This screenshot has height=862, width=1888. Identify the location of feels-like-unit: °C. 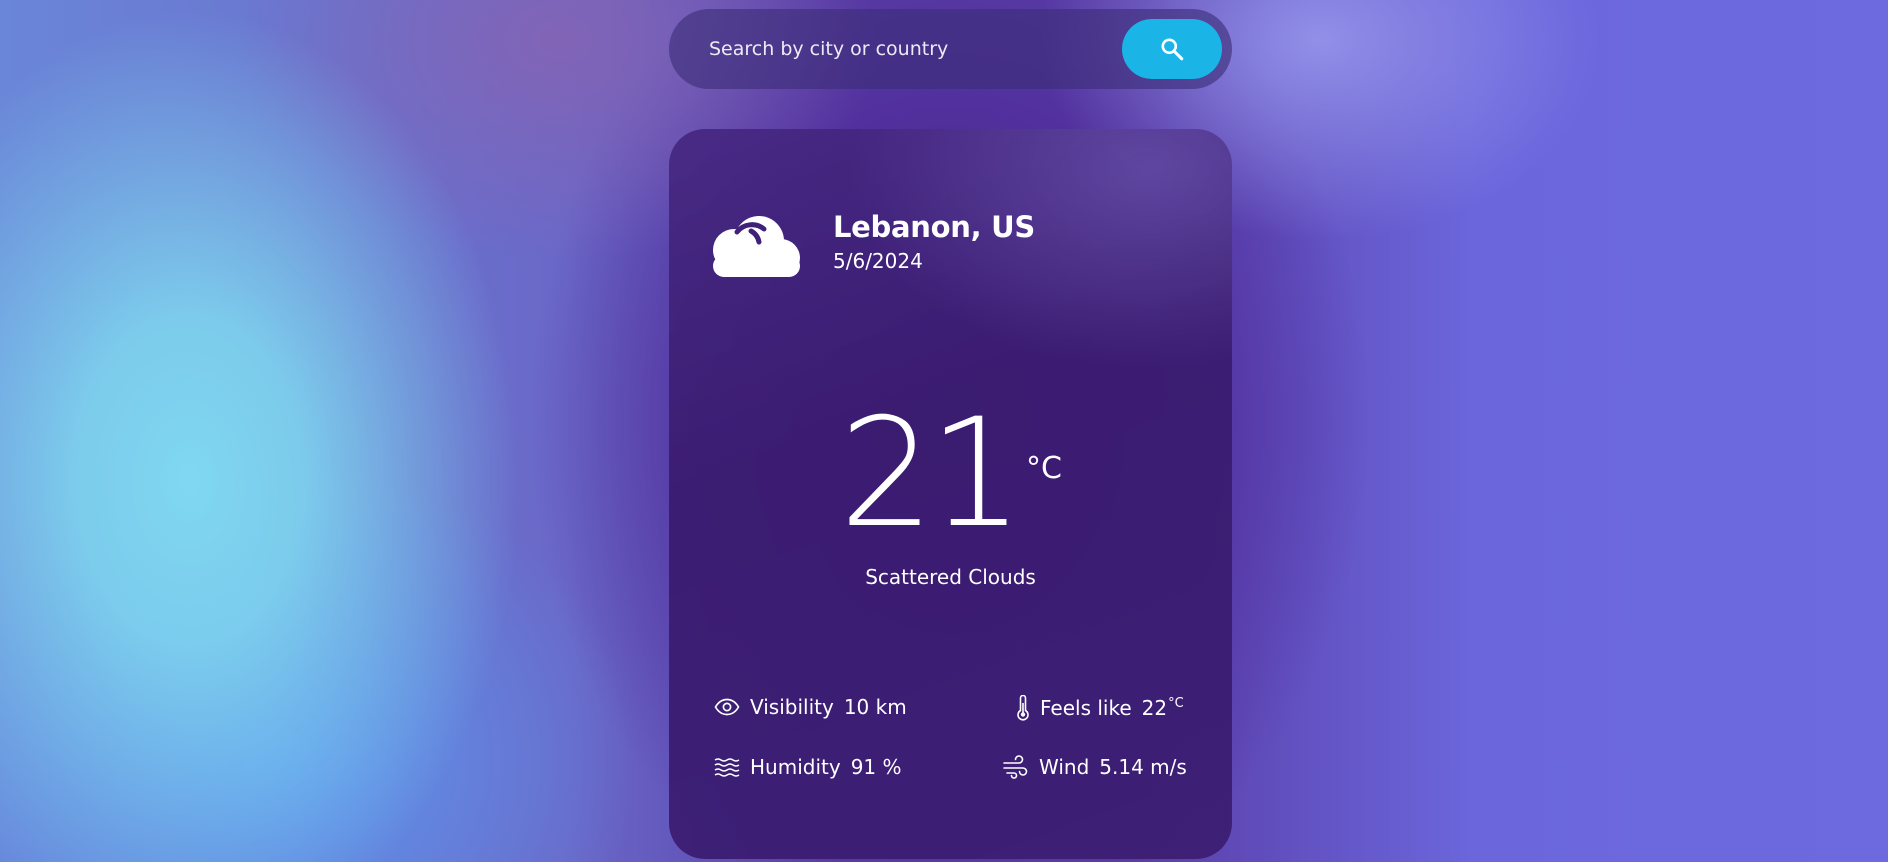
(1176, 703).